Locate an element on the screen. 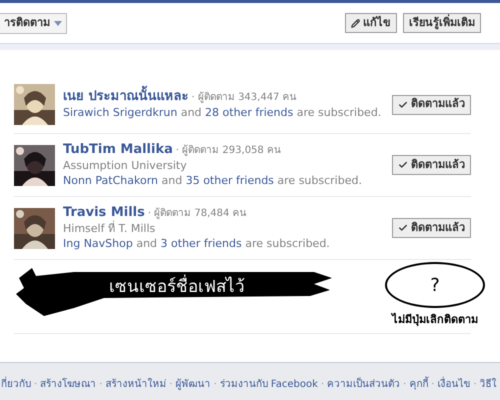 This screenshot has width=500, height=400. footer-link: สร้างหน้าใหม่ is located at coordinates (135, 384).